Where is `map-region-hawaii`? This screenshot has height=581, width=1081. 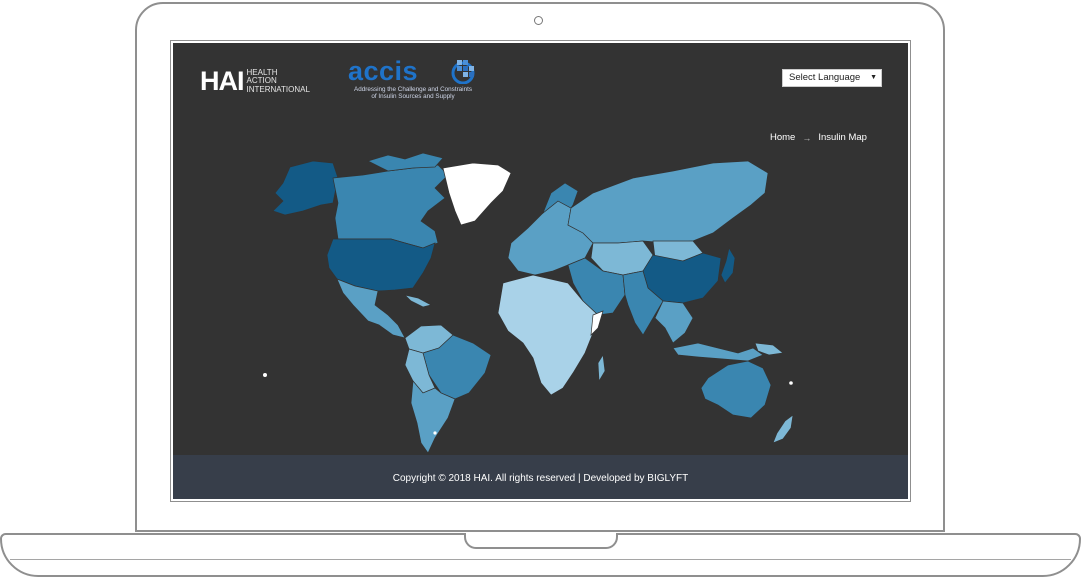
map-region-hawaii is located at coordinates (265, 375).